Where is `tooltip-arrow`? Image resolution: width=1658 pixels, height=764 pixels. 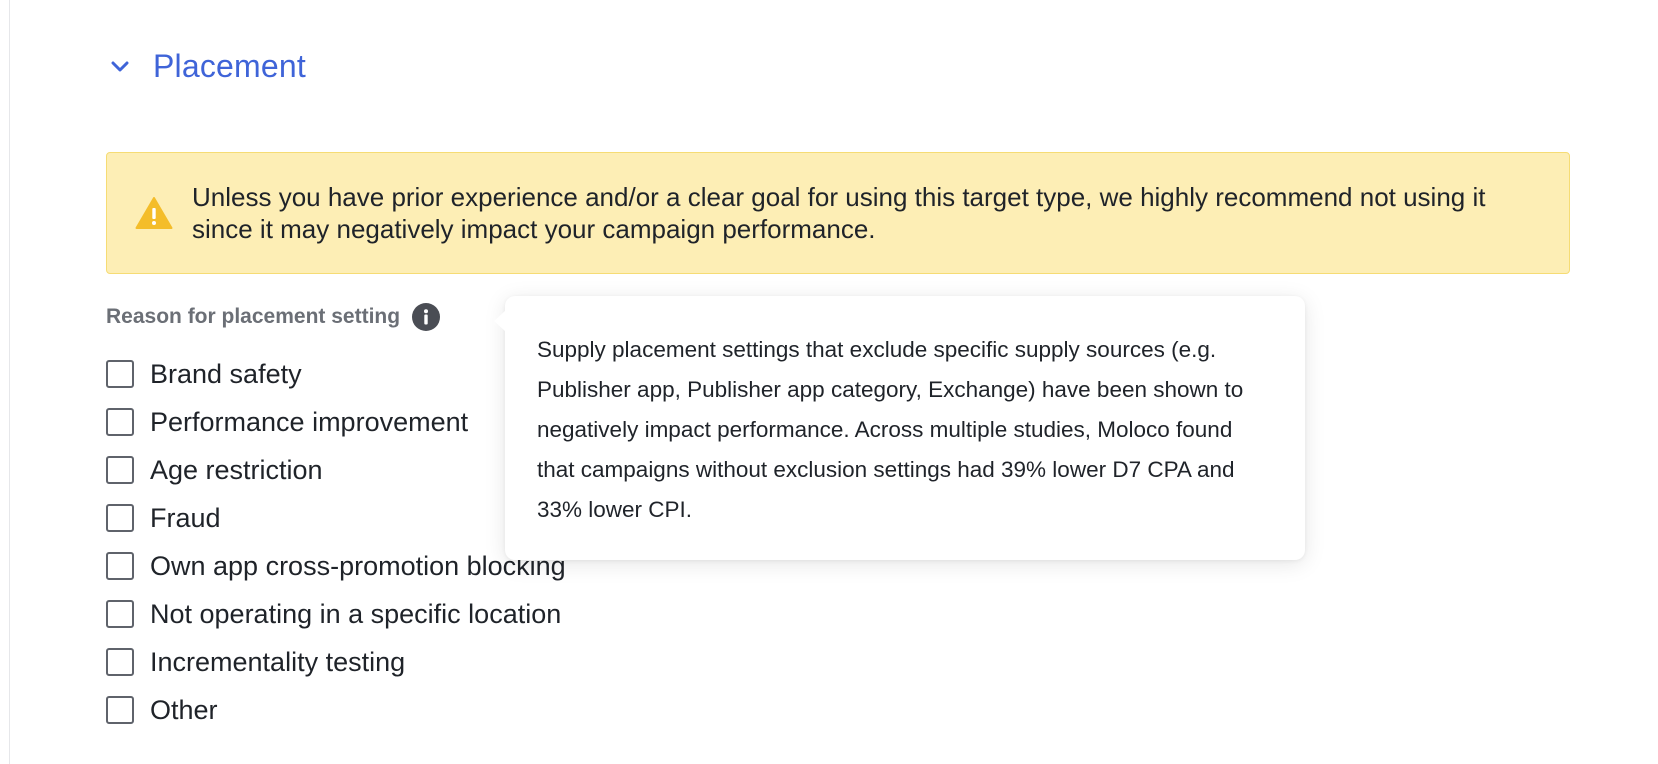 tooltip-arrow is located at coordinates (500, 321).